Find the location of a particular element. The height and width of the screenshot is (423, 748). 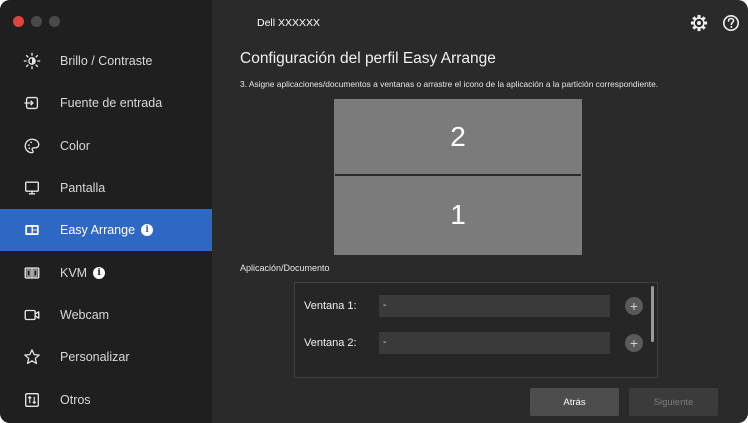

sidebar-item-easy-arrange: Easy Arrange i is located at coordinates (106, 230).